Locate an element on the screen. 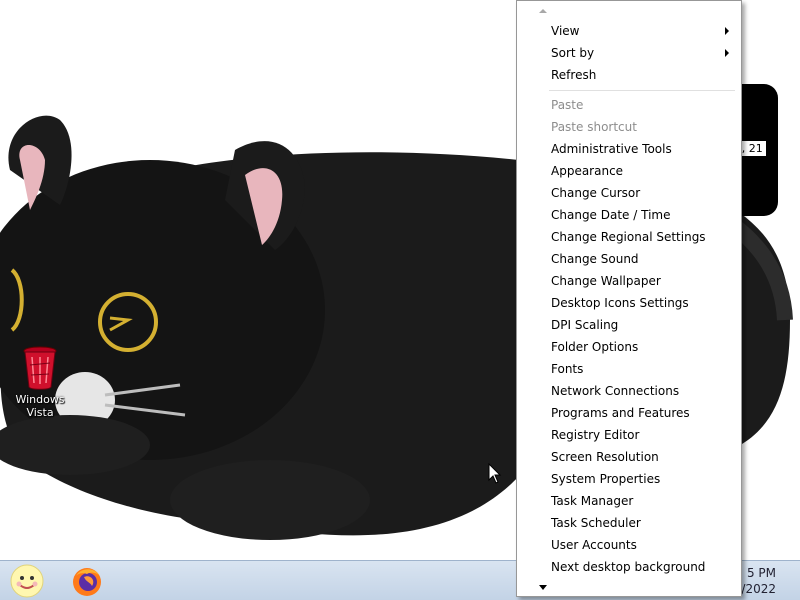 The image size is (800, 600). menu-item-next-desktop-background: Next desktop background is located at coordinates (629, 567).